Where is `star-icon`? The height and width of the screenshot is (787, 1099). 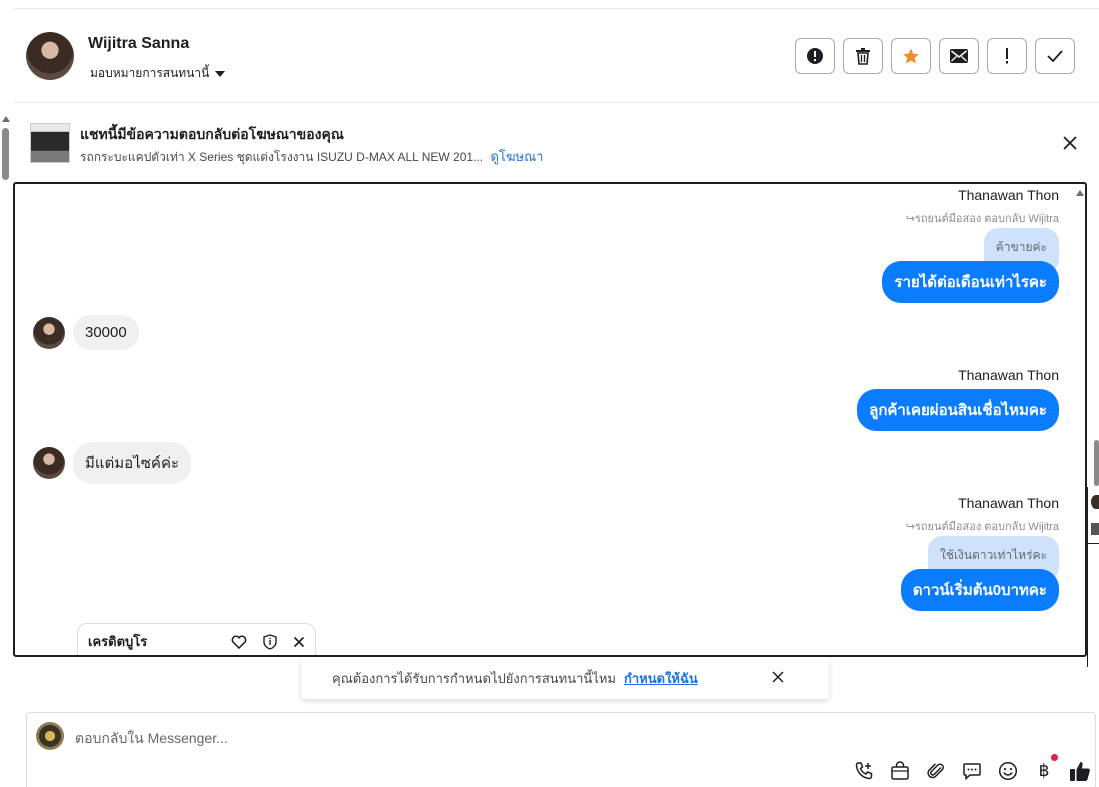 star-icon is located at coordinates (911, 56).